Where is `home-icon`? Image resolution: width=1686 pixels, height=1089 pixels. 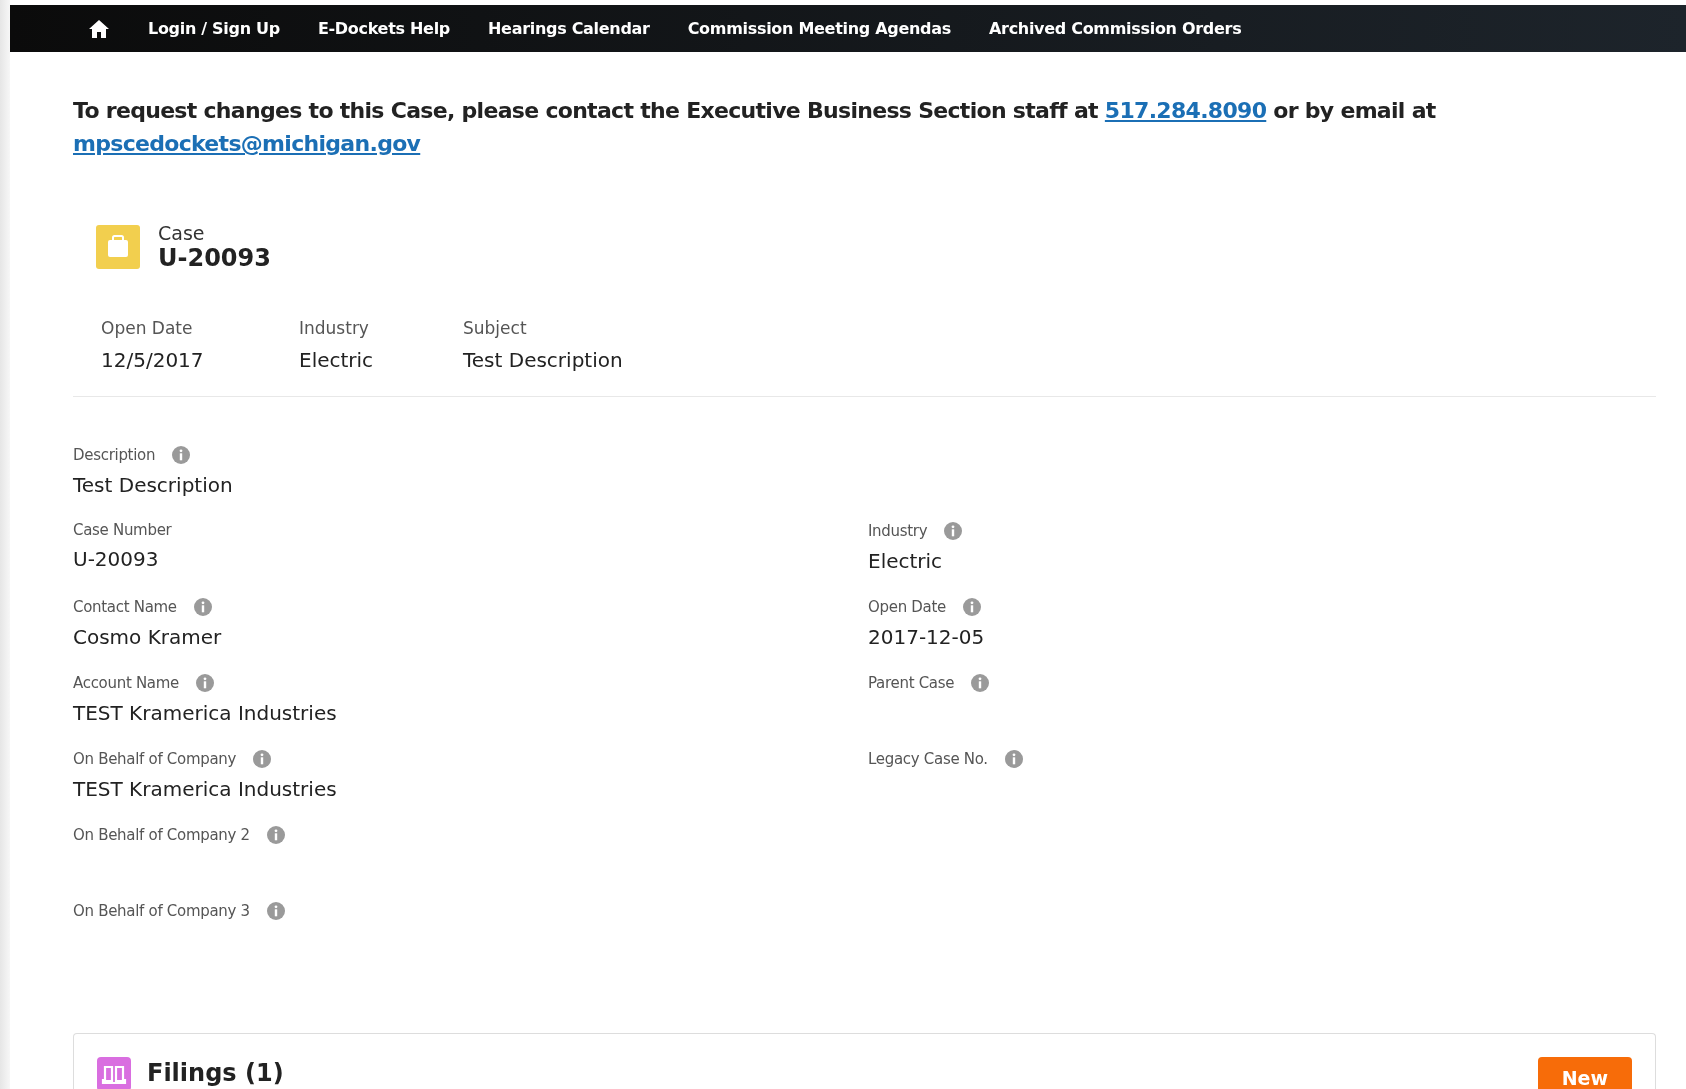 home-icon is located at coordinates (99, 28).